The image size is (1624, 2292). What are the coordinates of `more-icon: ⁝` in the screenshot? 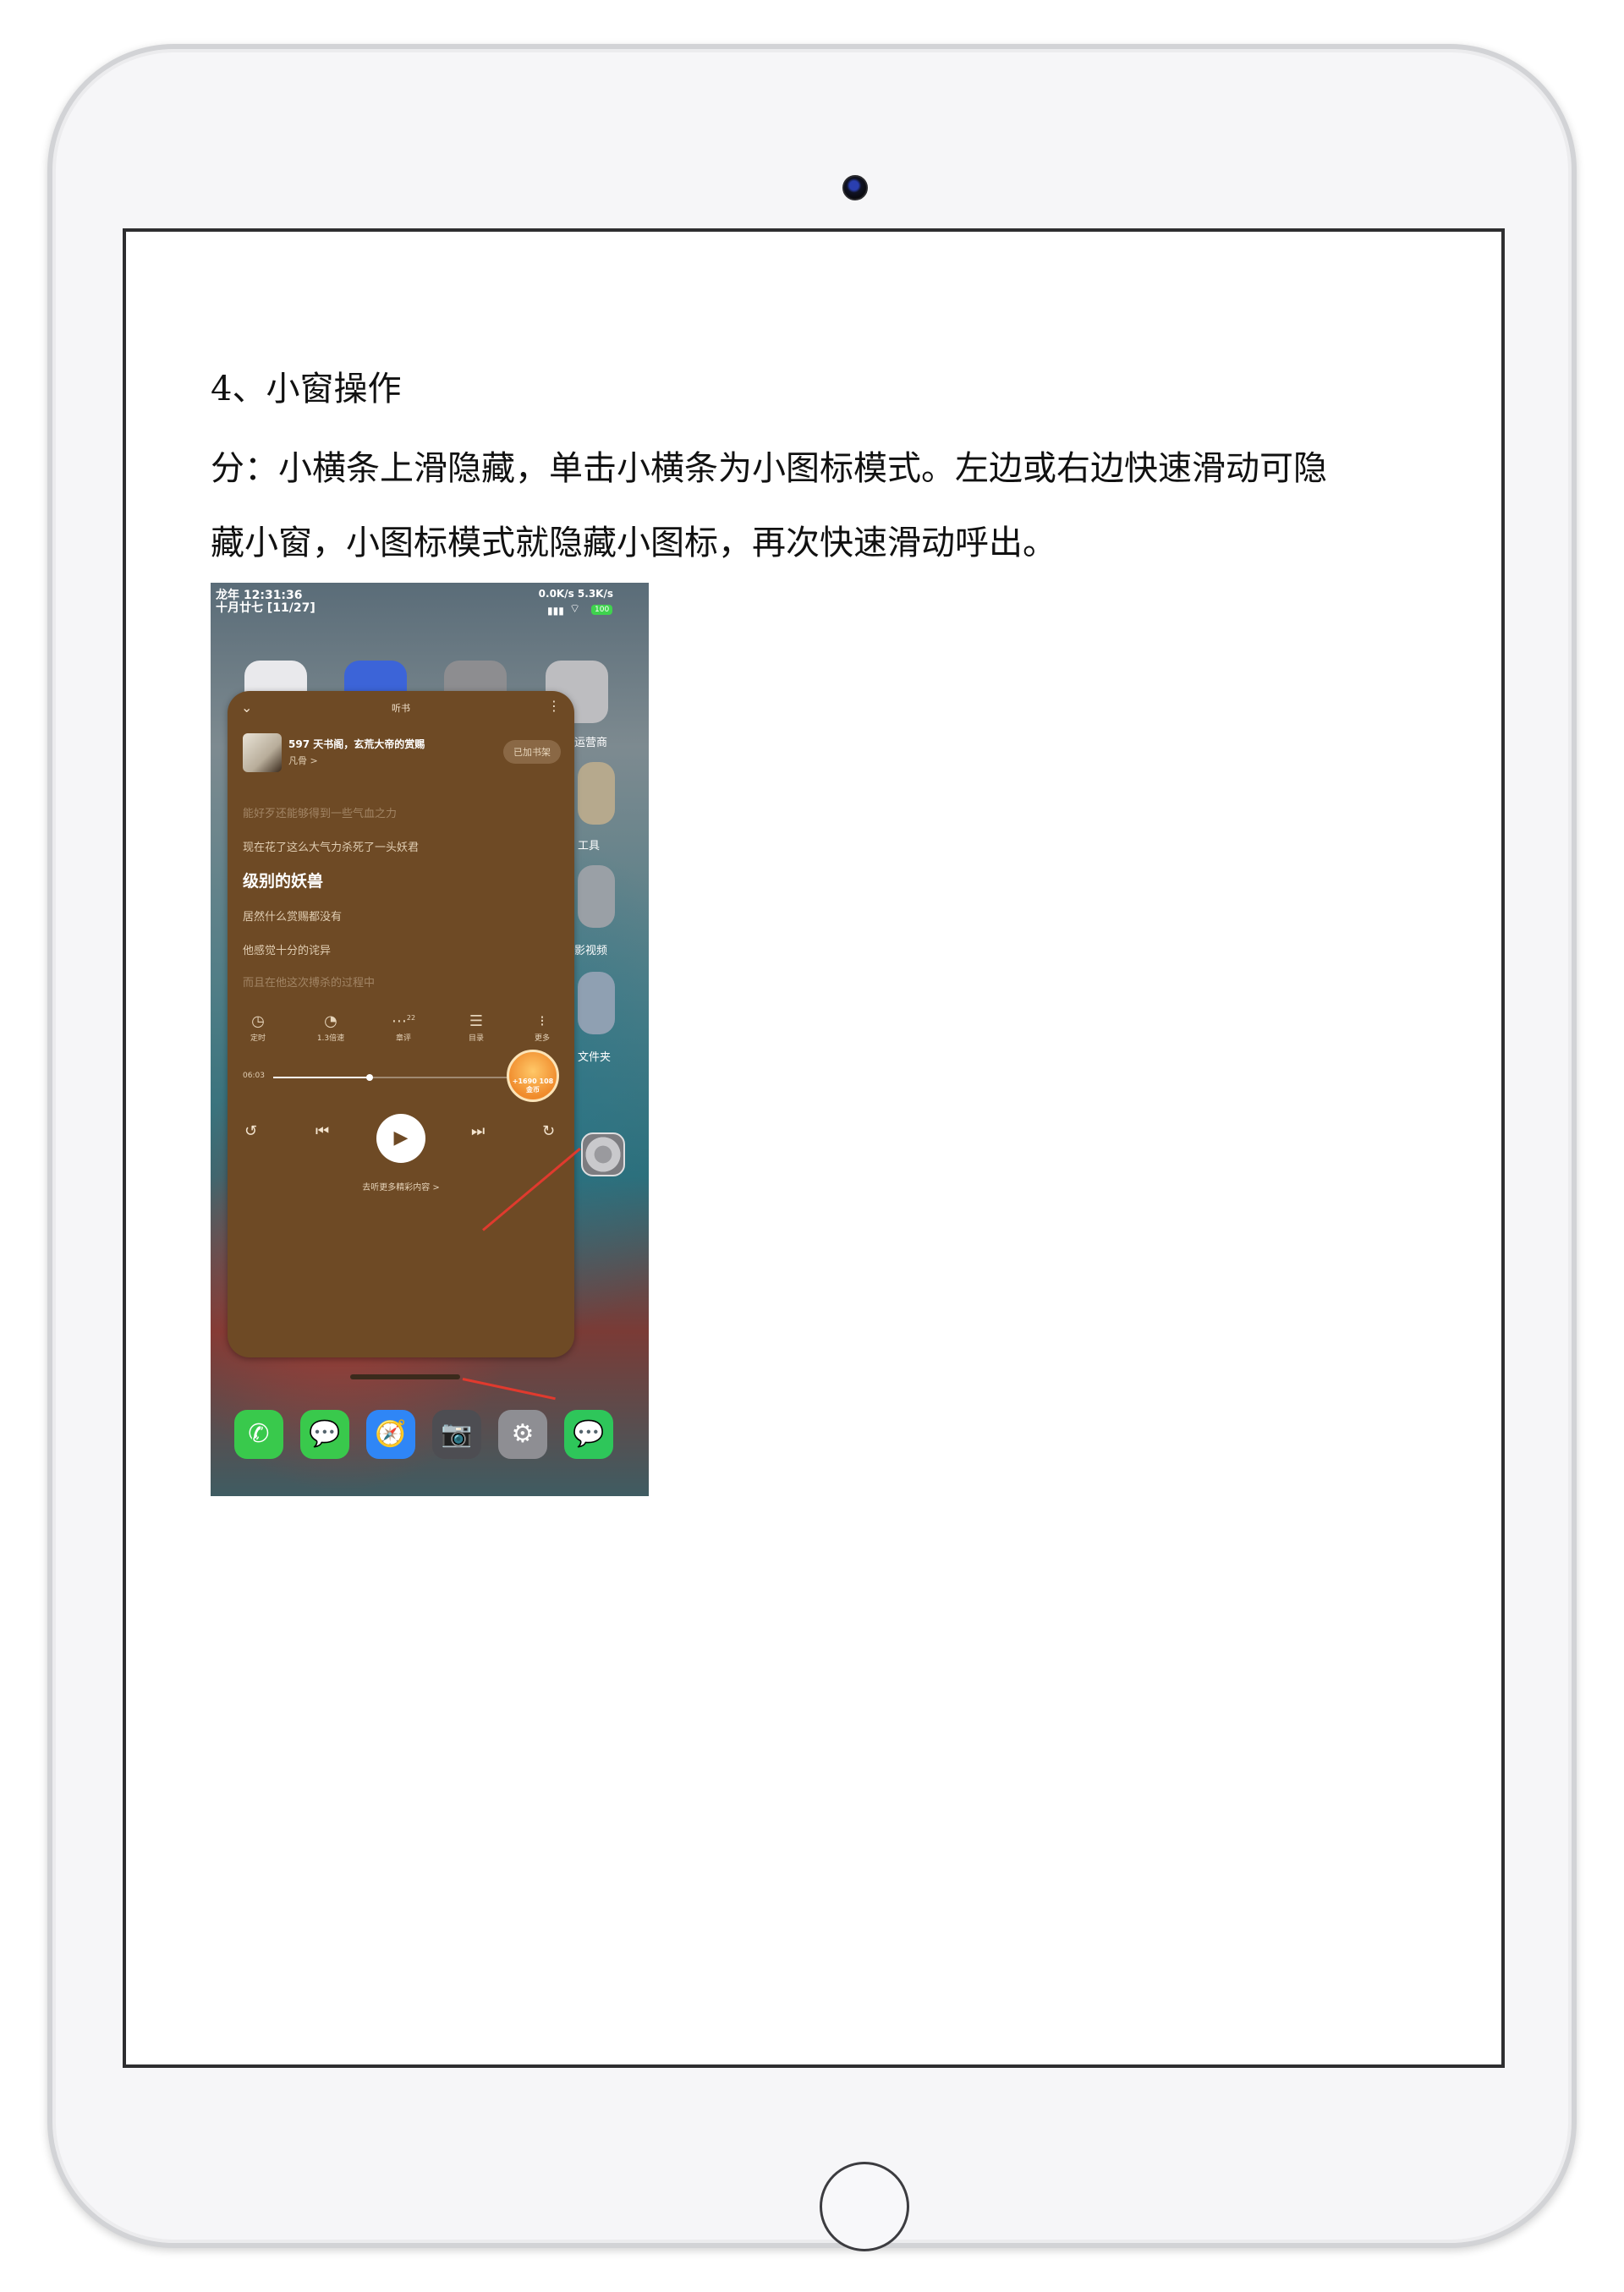 It's located at (543, 1021).